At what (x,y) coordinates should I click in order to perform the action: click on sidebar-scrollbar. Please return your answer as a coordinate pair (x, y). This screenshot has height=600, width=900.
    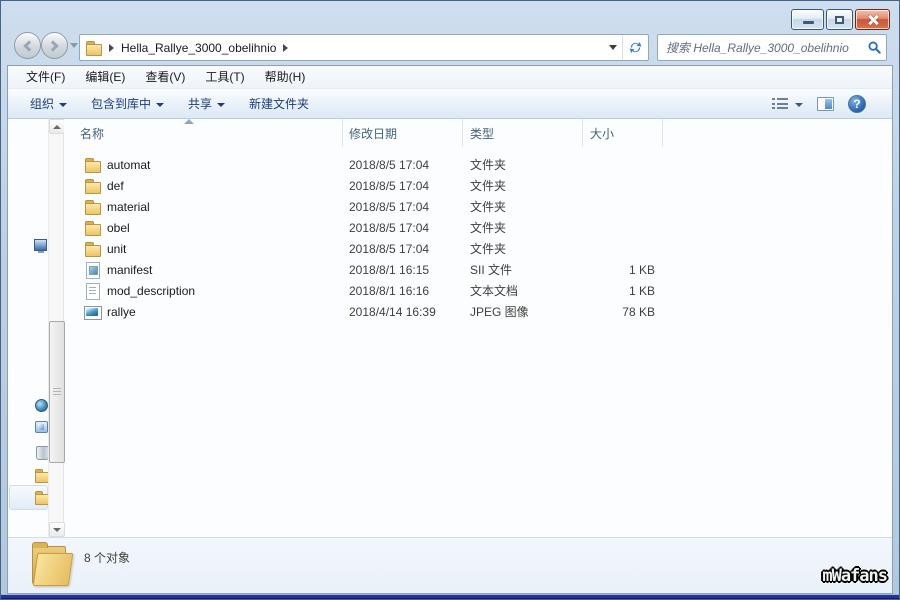
    Looking at the image, I should click on (56, 328).